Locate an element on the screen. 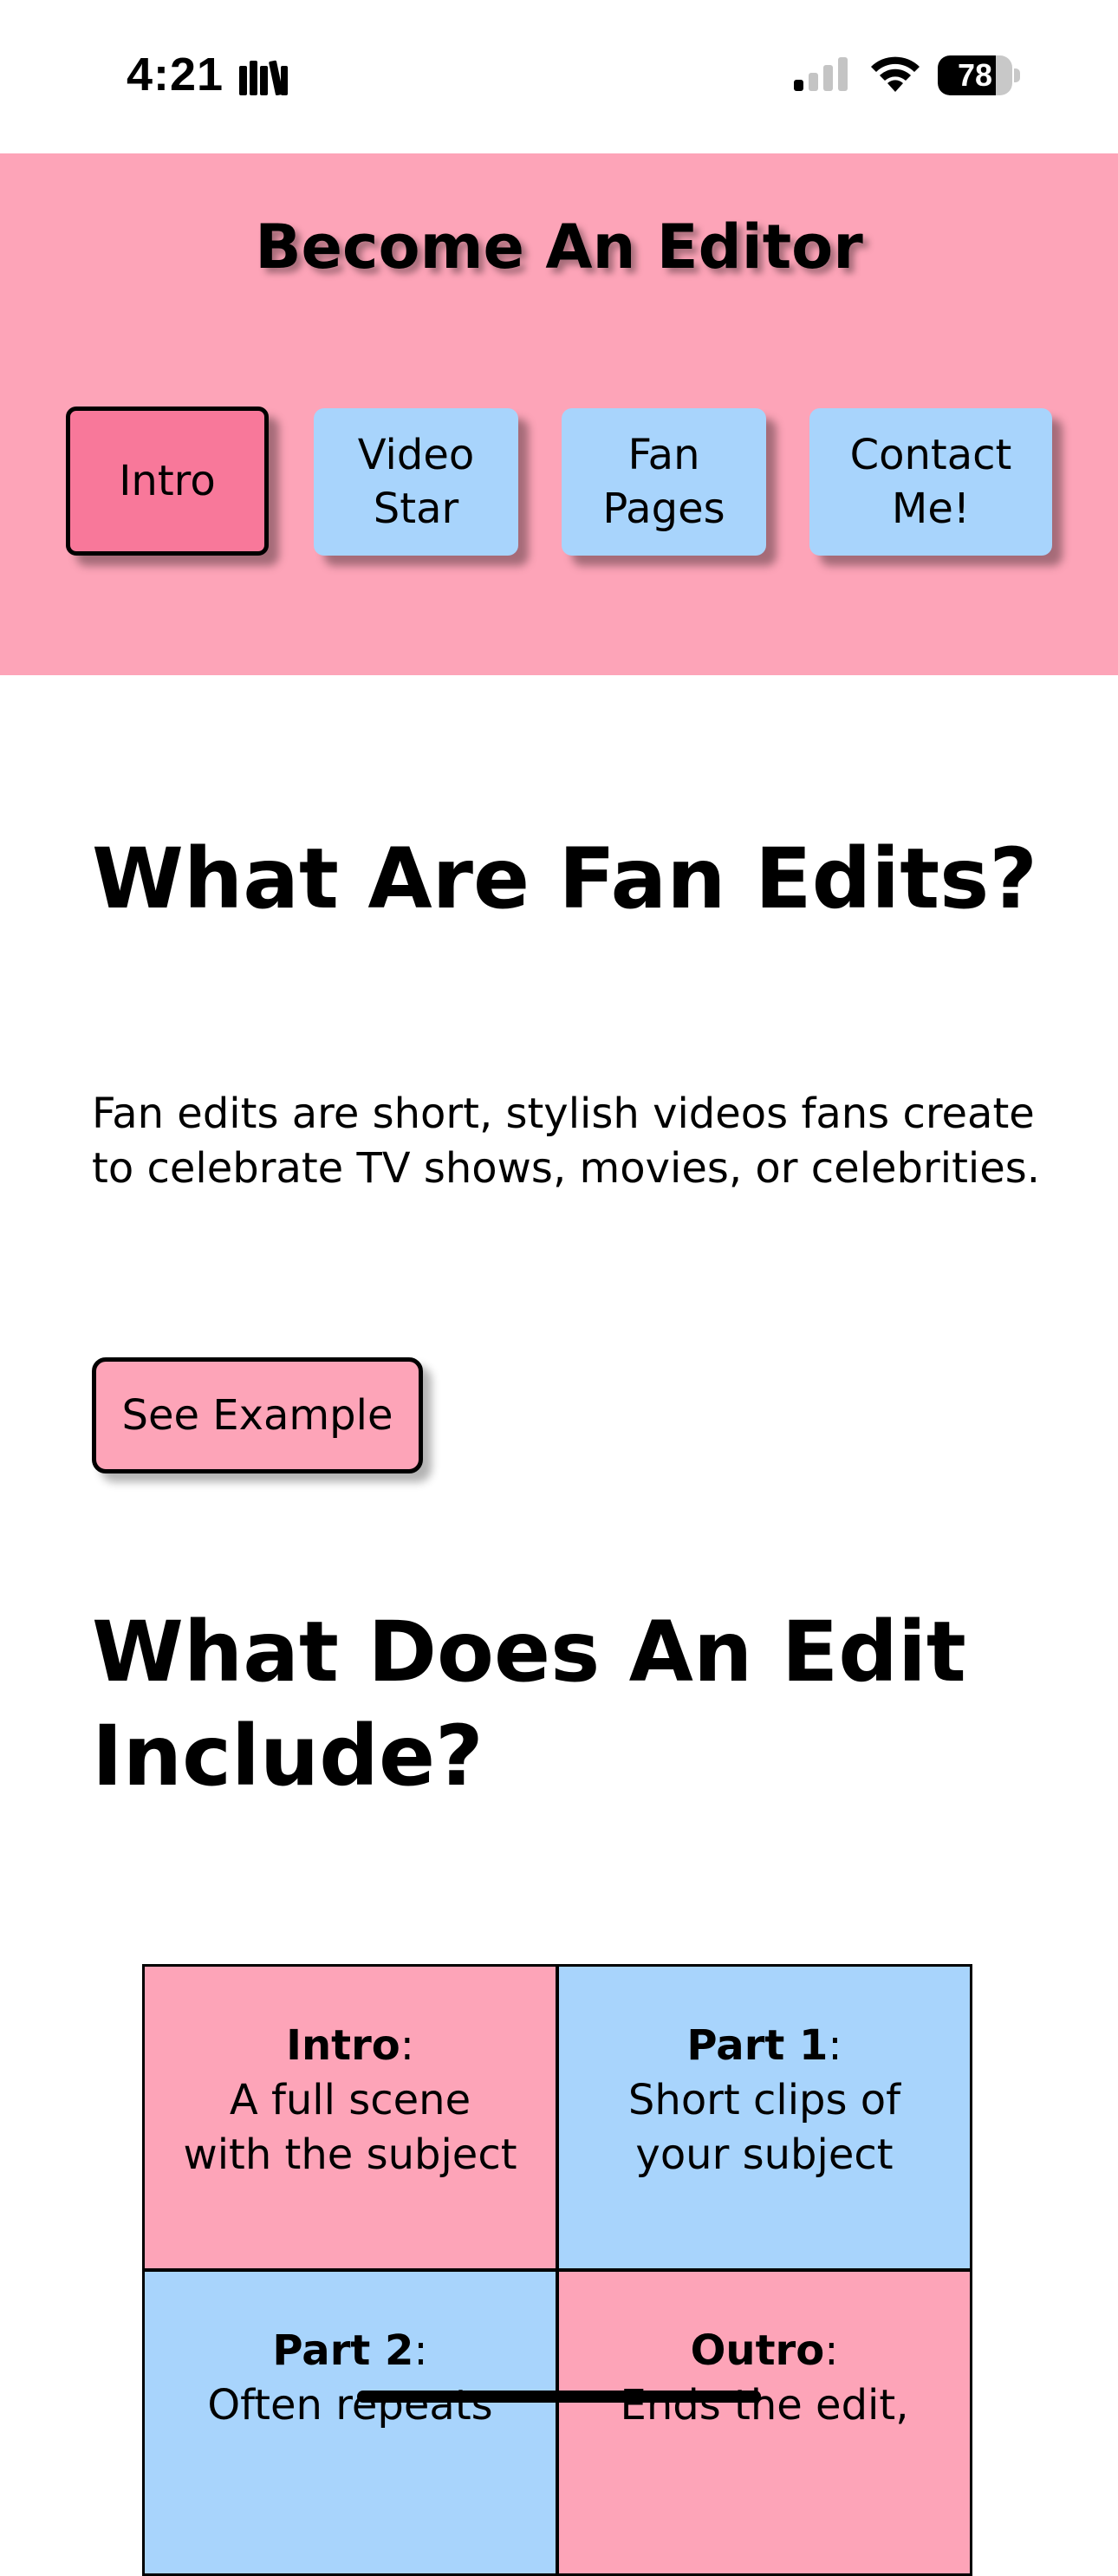 This screenshot has width=1118, height=2576. part-description: Ends the edit, is located at coordinates (764, 2405).